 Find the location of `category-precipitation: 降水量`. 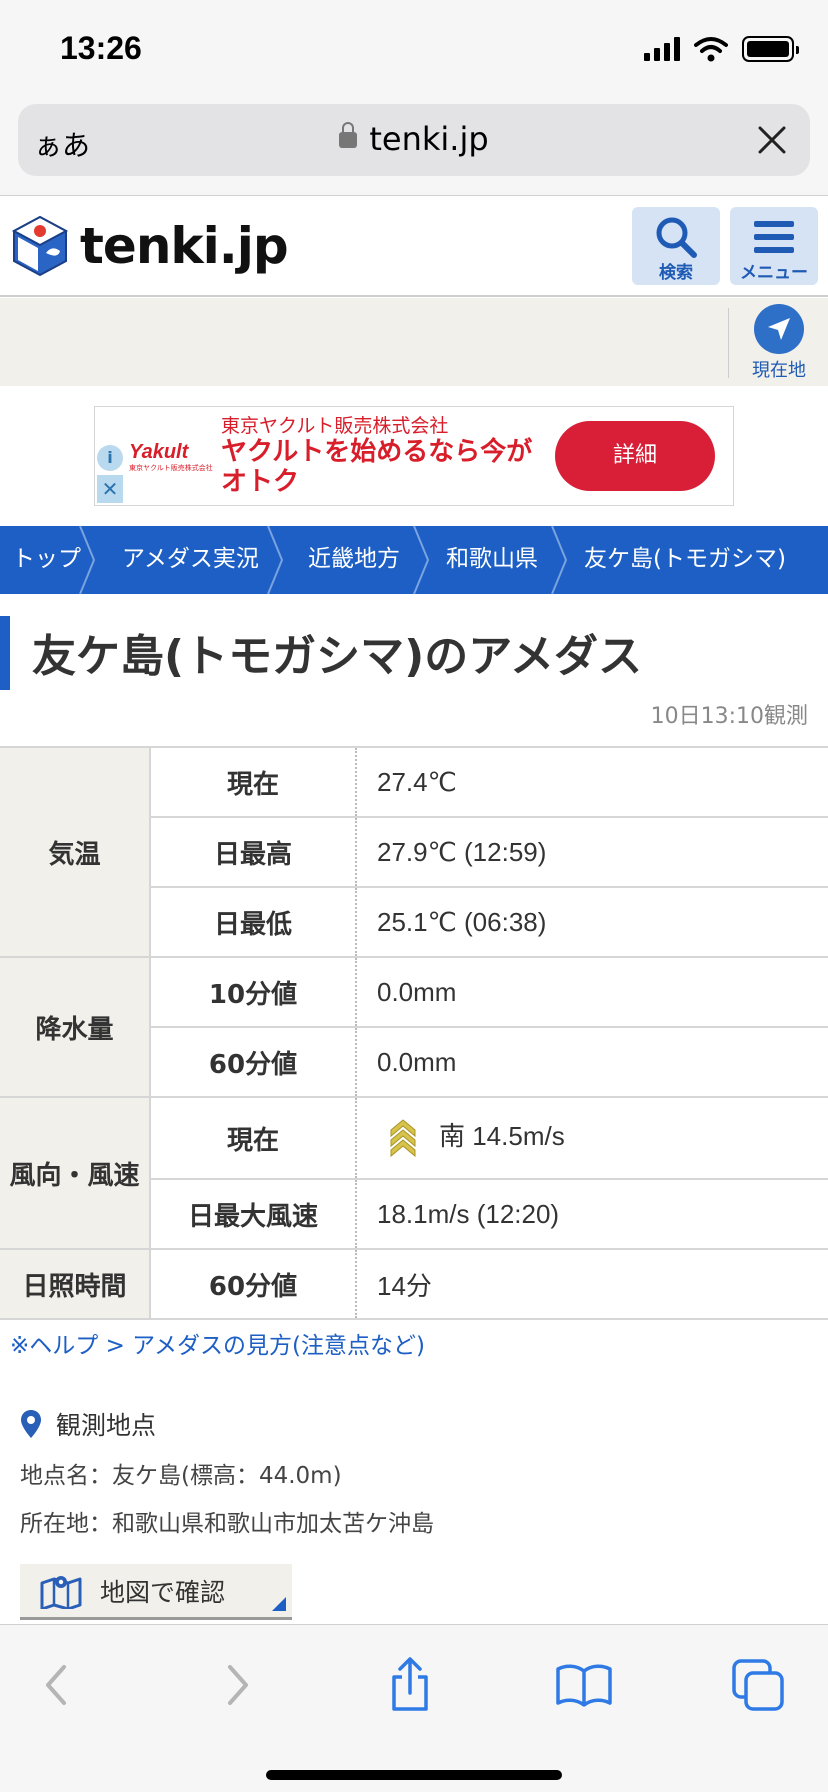

category-precipitation: 降水量 is located at coordinates (75, 1027).